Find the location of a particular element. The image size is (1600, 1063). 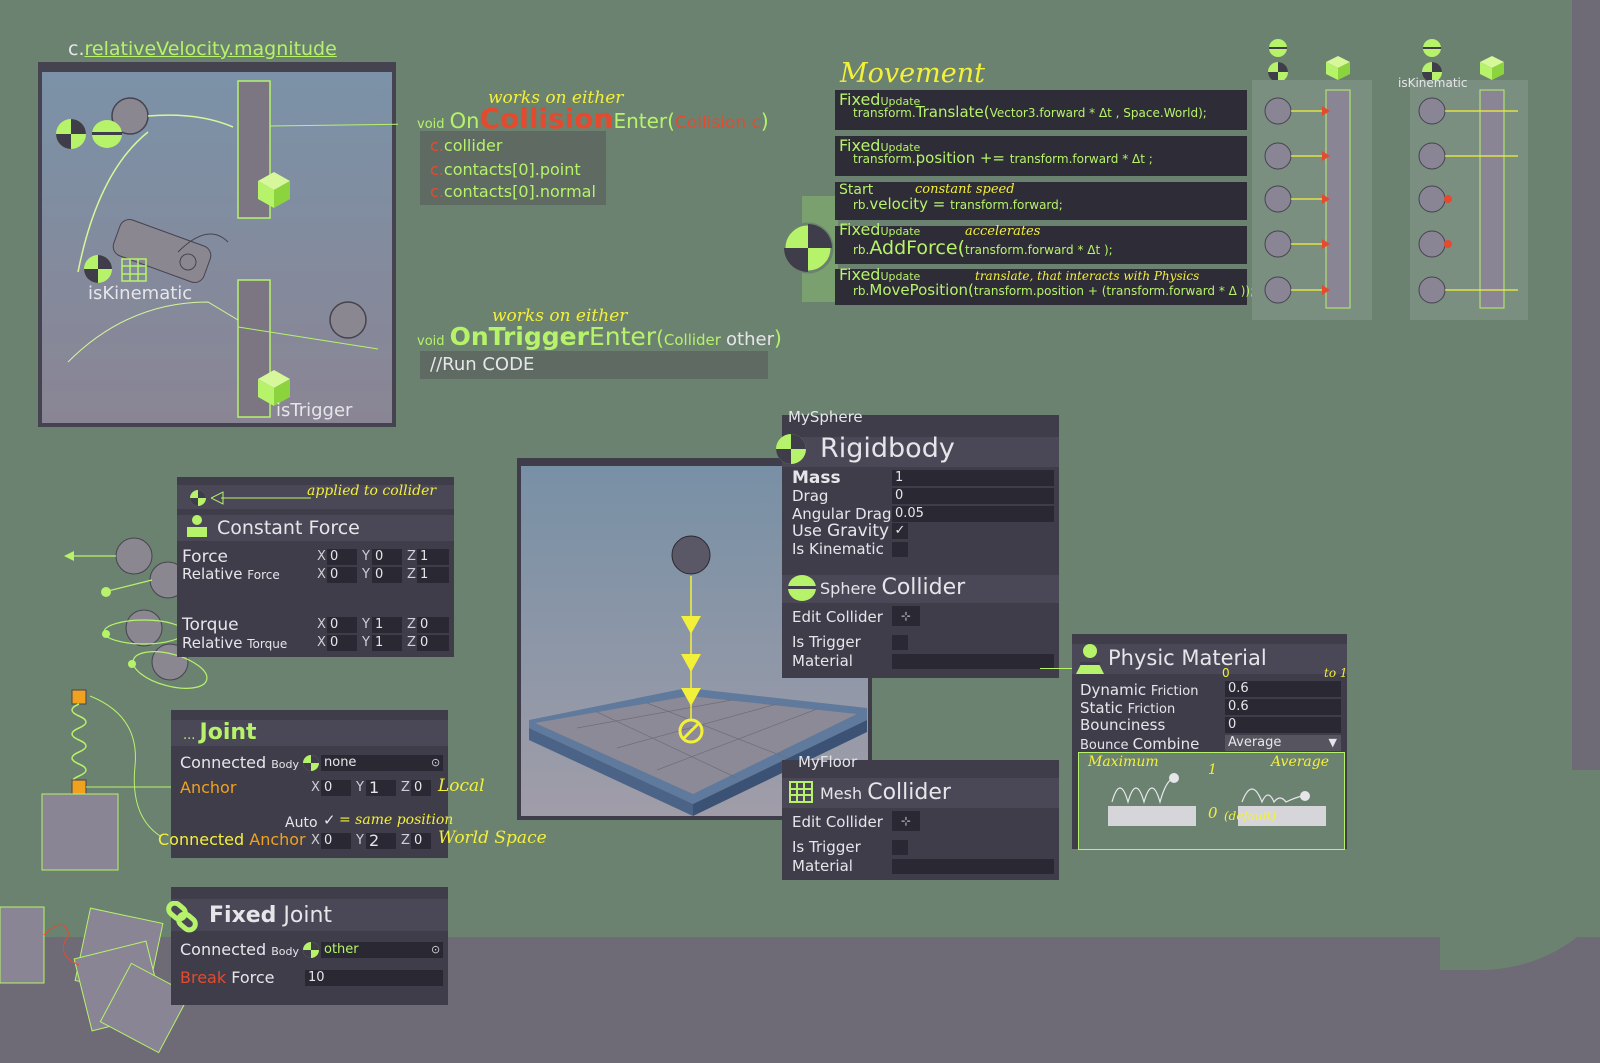

chevron-down-icon: ▼ is located at coordinates (1332, 742).